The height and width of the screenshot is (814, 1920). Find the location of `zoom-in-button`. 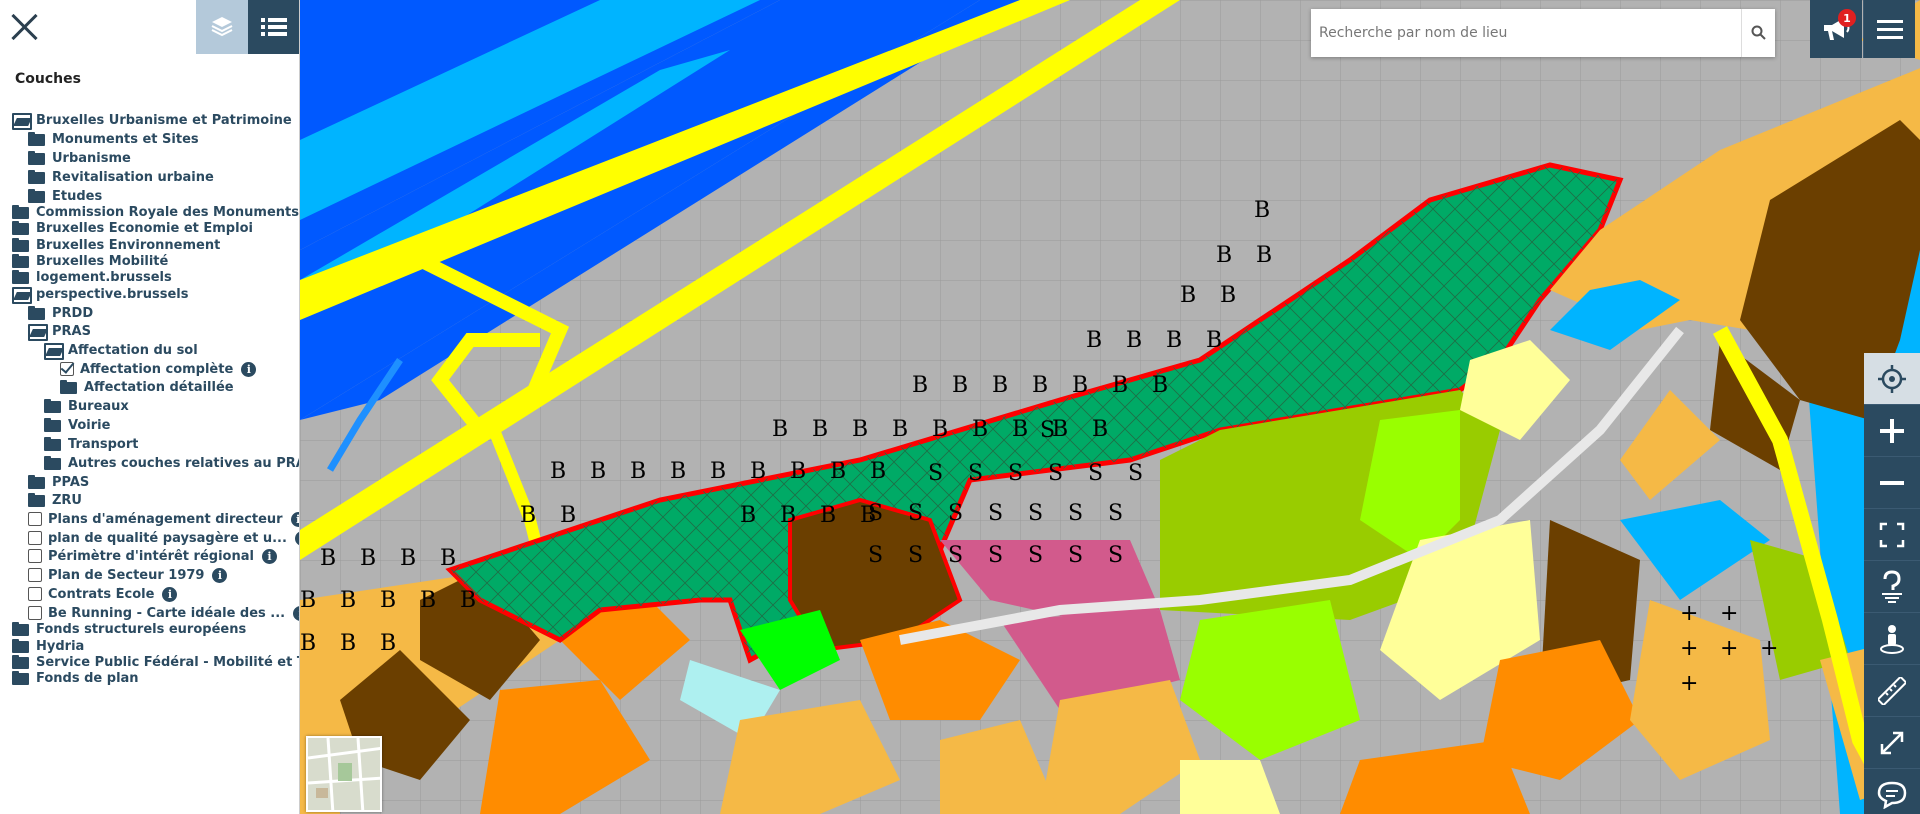

zoom-in-button is located at coordinates (1892, 431).